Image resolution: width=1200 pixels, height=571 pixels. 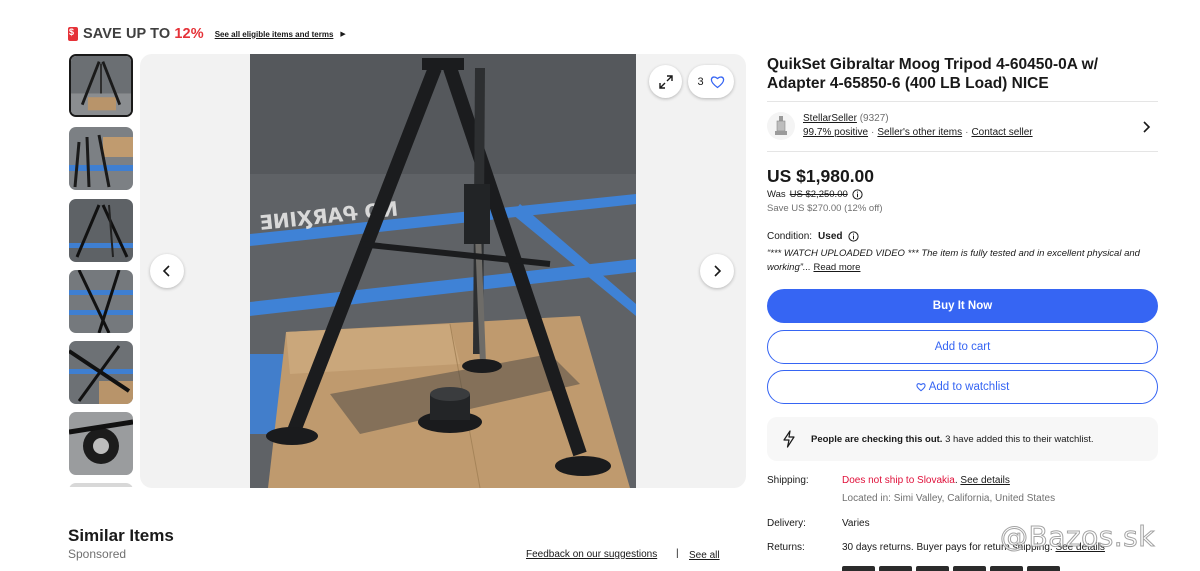 What do you see at coordinates (836, 267) in the screenshot?
I see `read-more-link: Read more` at bounding box center [836, 267].